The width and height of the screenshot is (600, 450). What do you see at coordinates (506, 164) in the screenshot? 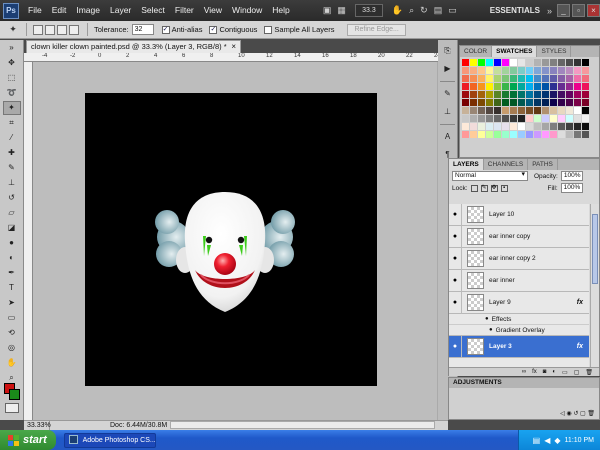
I see `tab-channels: CHANNELS` at bounding box center [506, 164].